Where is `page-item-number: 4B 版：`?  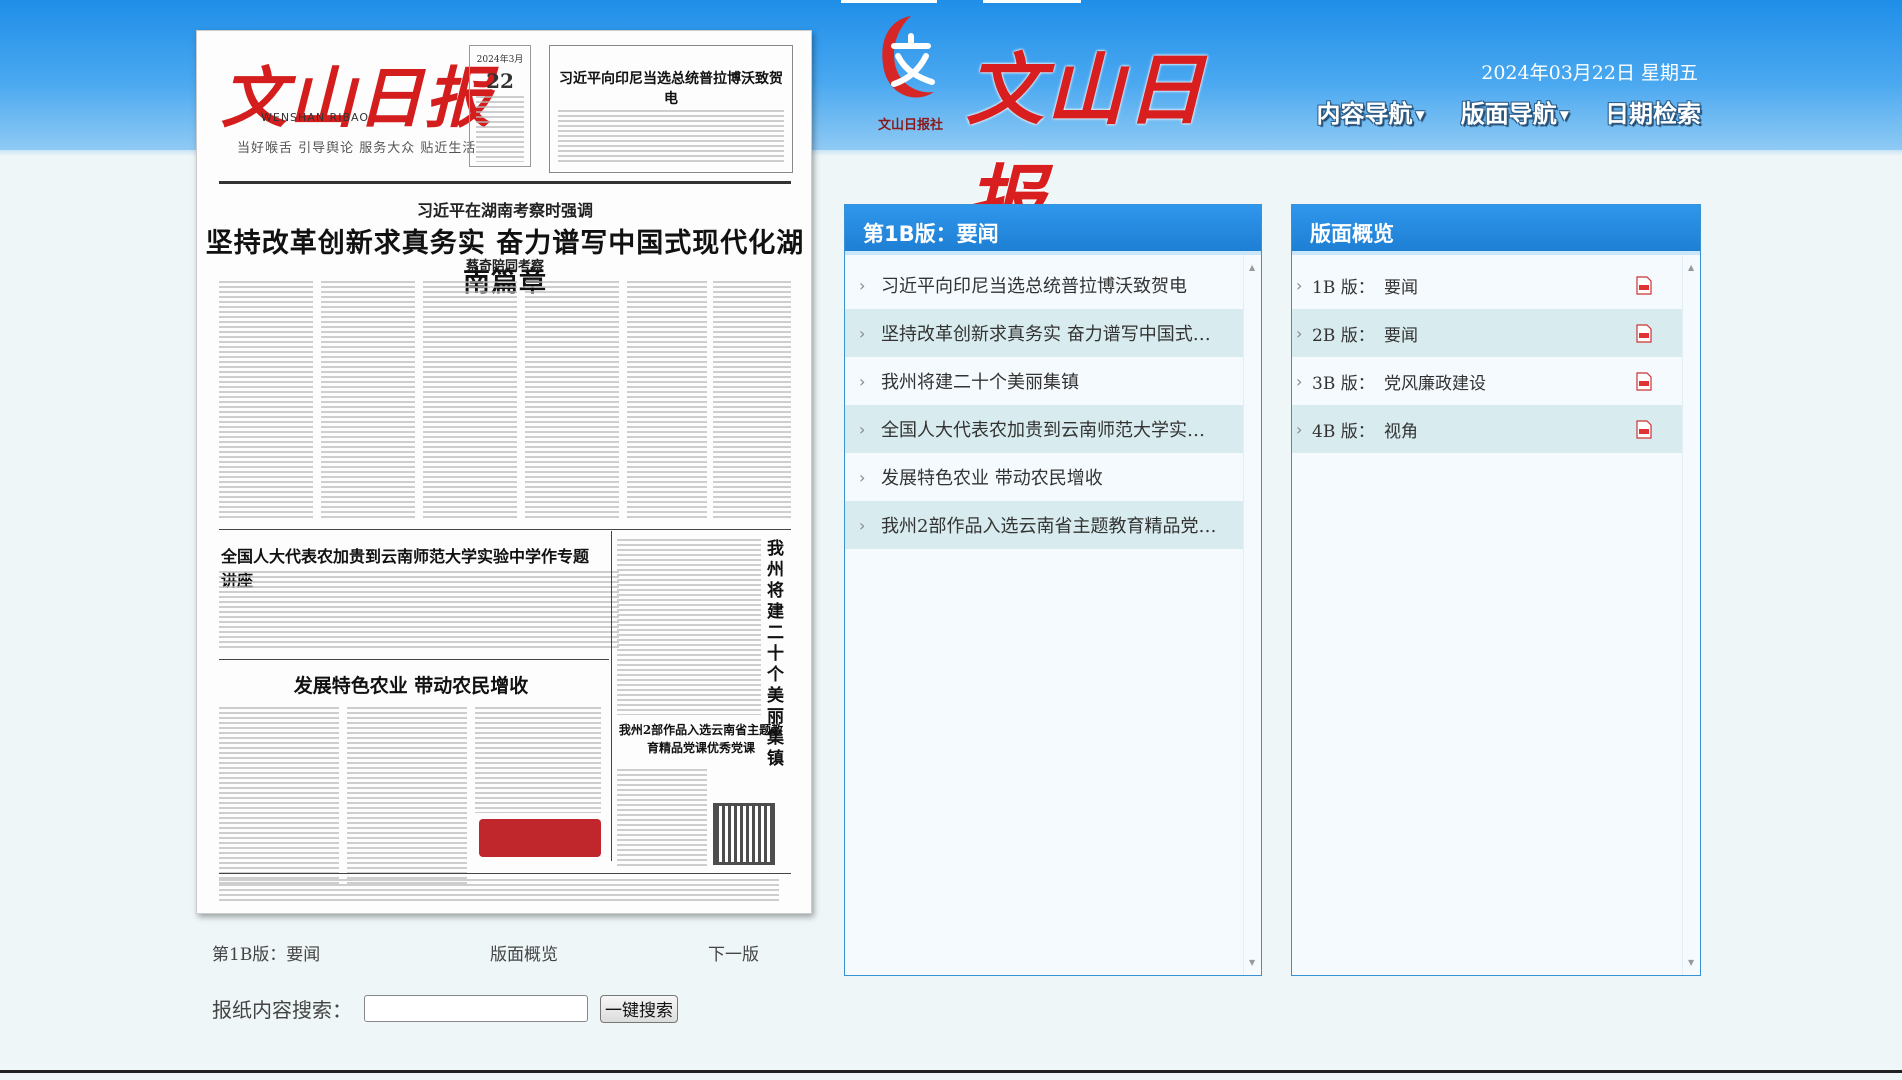
page-item-number: 4B 版： is located at coordinates (1343, 431).